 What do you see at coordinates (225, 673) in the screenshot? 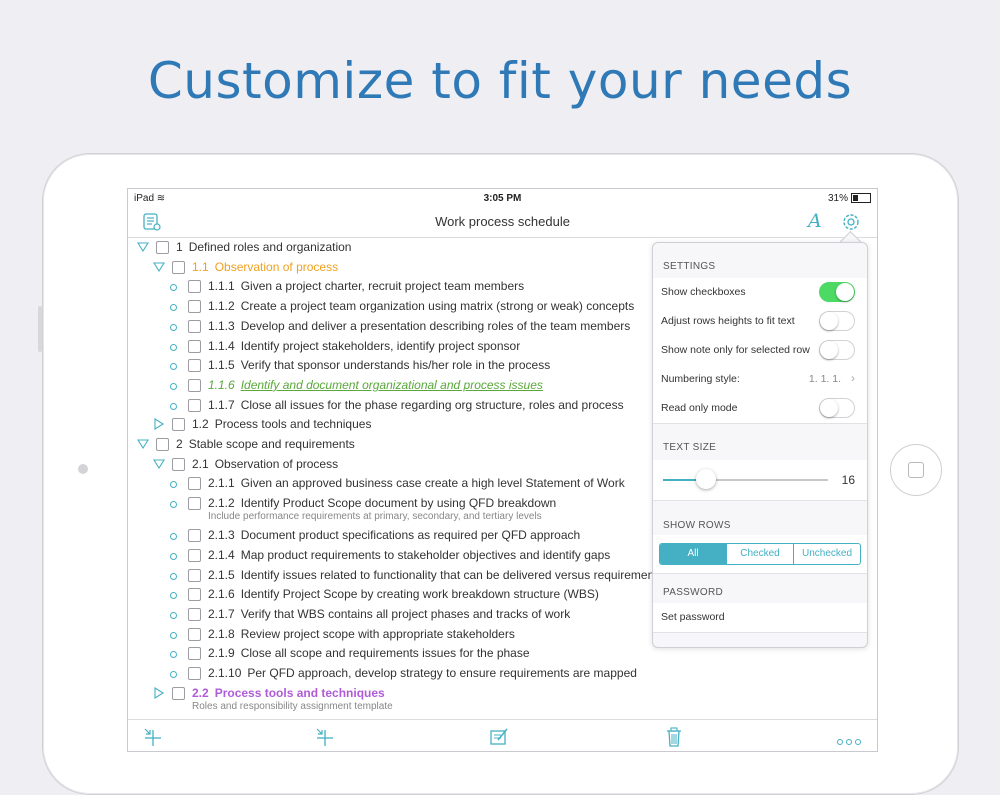
I see `row-number: 2.1.10` at bounding box center [225, 673].